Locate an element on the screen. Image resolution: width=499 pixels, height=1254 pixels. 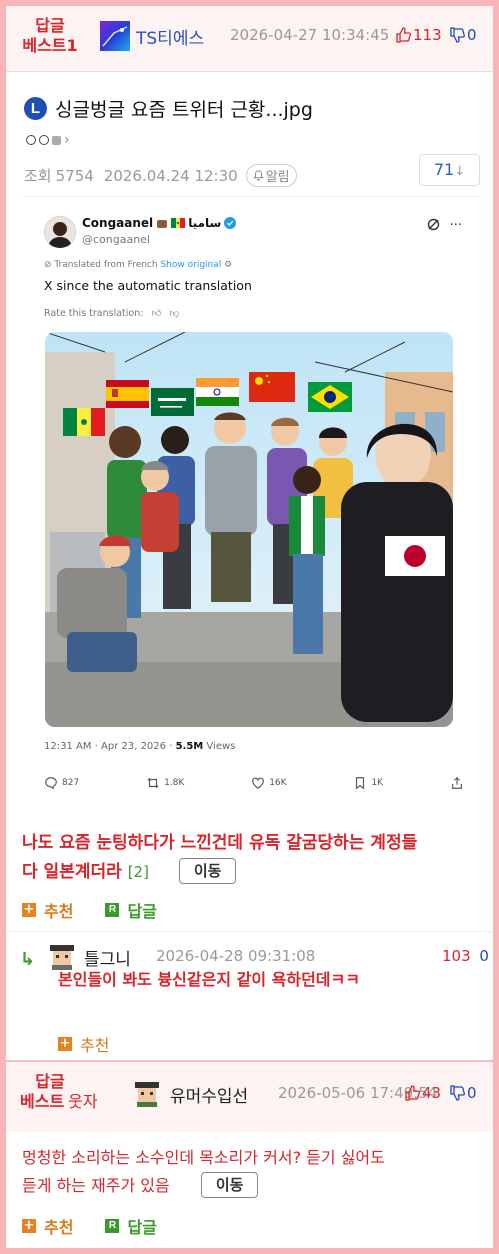
tweet-likes: 16K is located at coordinates (269, 783).